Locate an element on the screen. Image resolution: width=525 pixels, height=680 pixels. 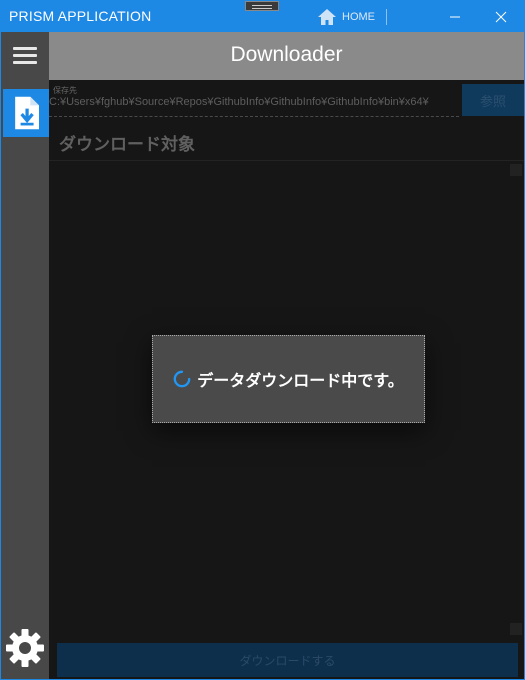
home-button: HOME is located at coordinates (346, 17).